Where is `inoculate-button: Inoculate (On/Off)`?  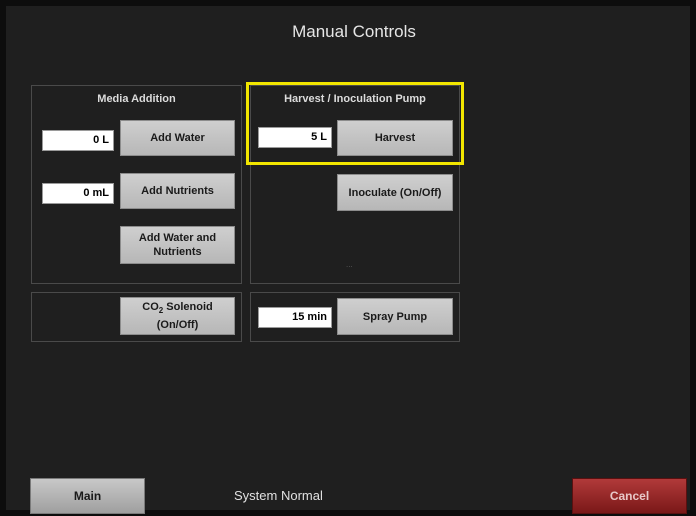 inoculate-button: Inoculate (On/Off) is located at coordinates (395, 192).